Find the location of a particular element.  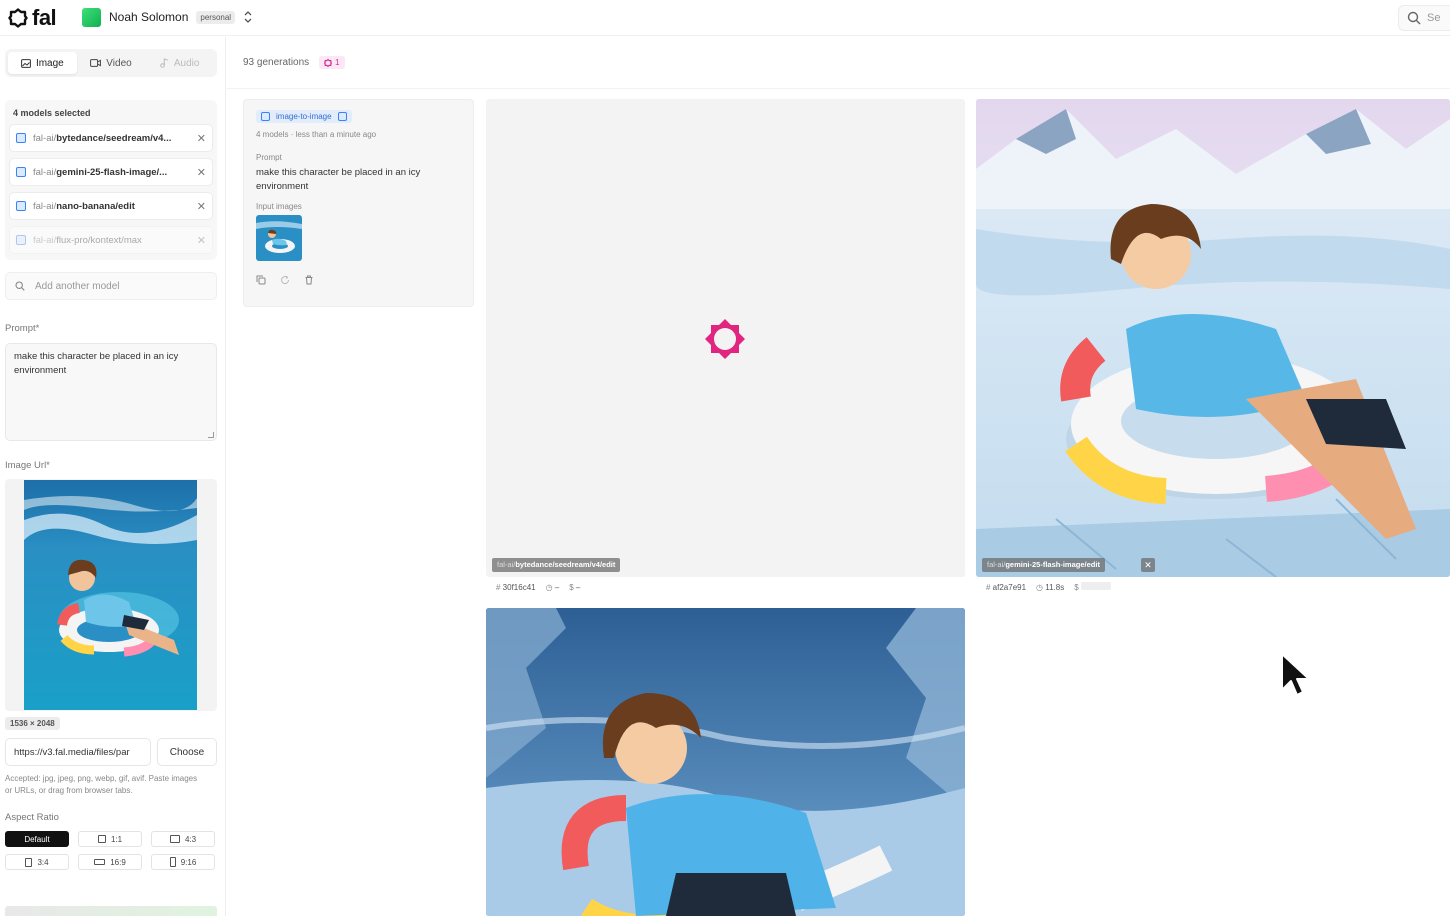

model-item: fal-ai/flux-pro/kontext/max ✕ is located at coordinates (111, 240).